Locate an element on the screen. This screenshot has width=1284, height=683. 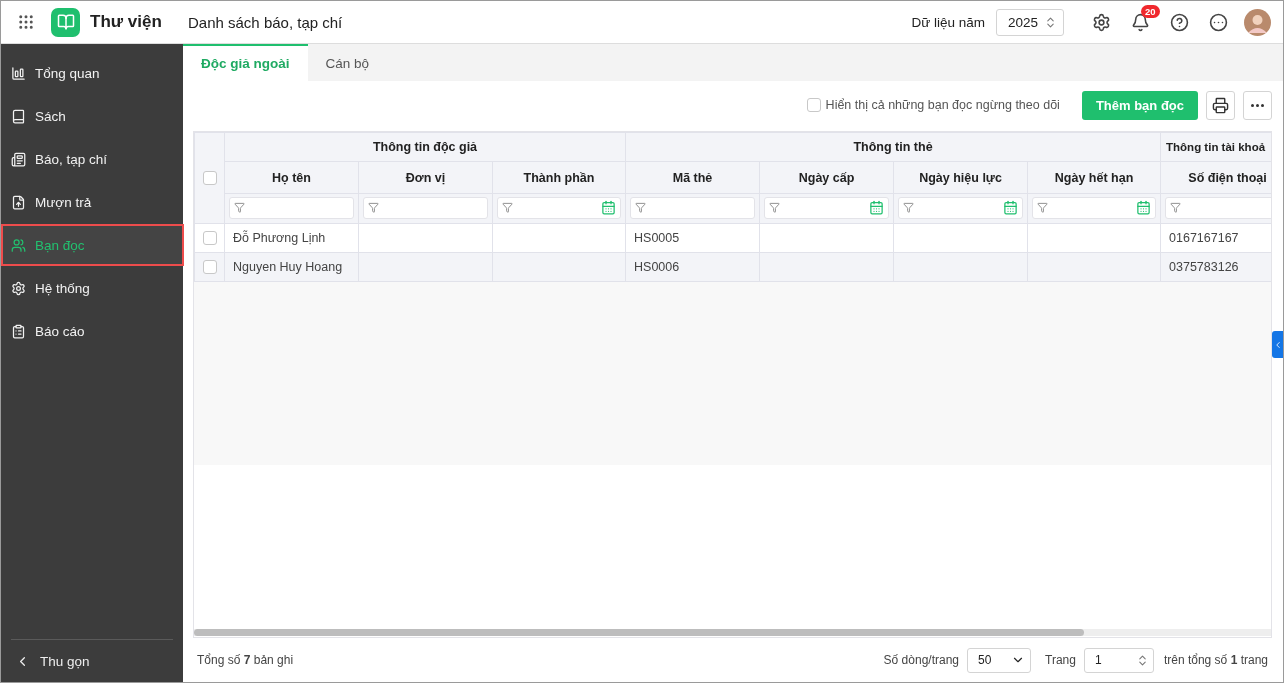
notification-badge: 20 is located at coordinates (1150, 11).